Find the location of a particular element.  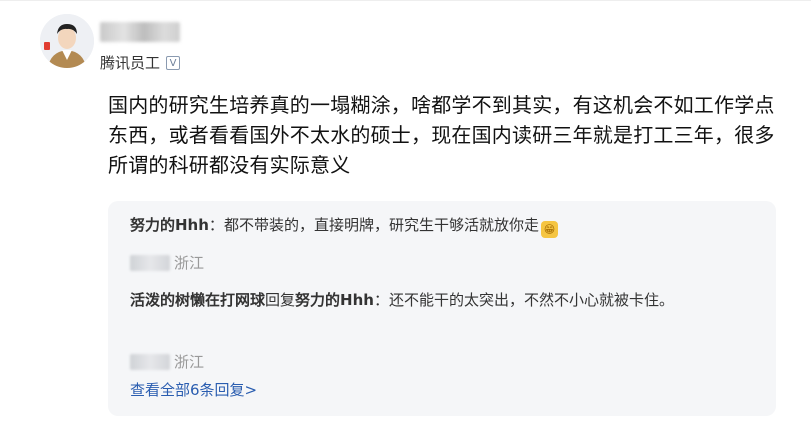

avatar is located at coordinates (67, 41).